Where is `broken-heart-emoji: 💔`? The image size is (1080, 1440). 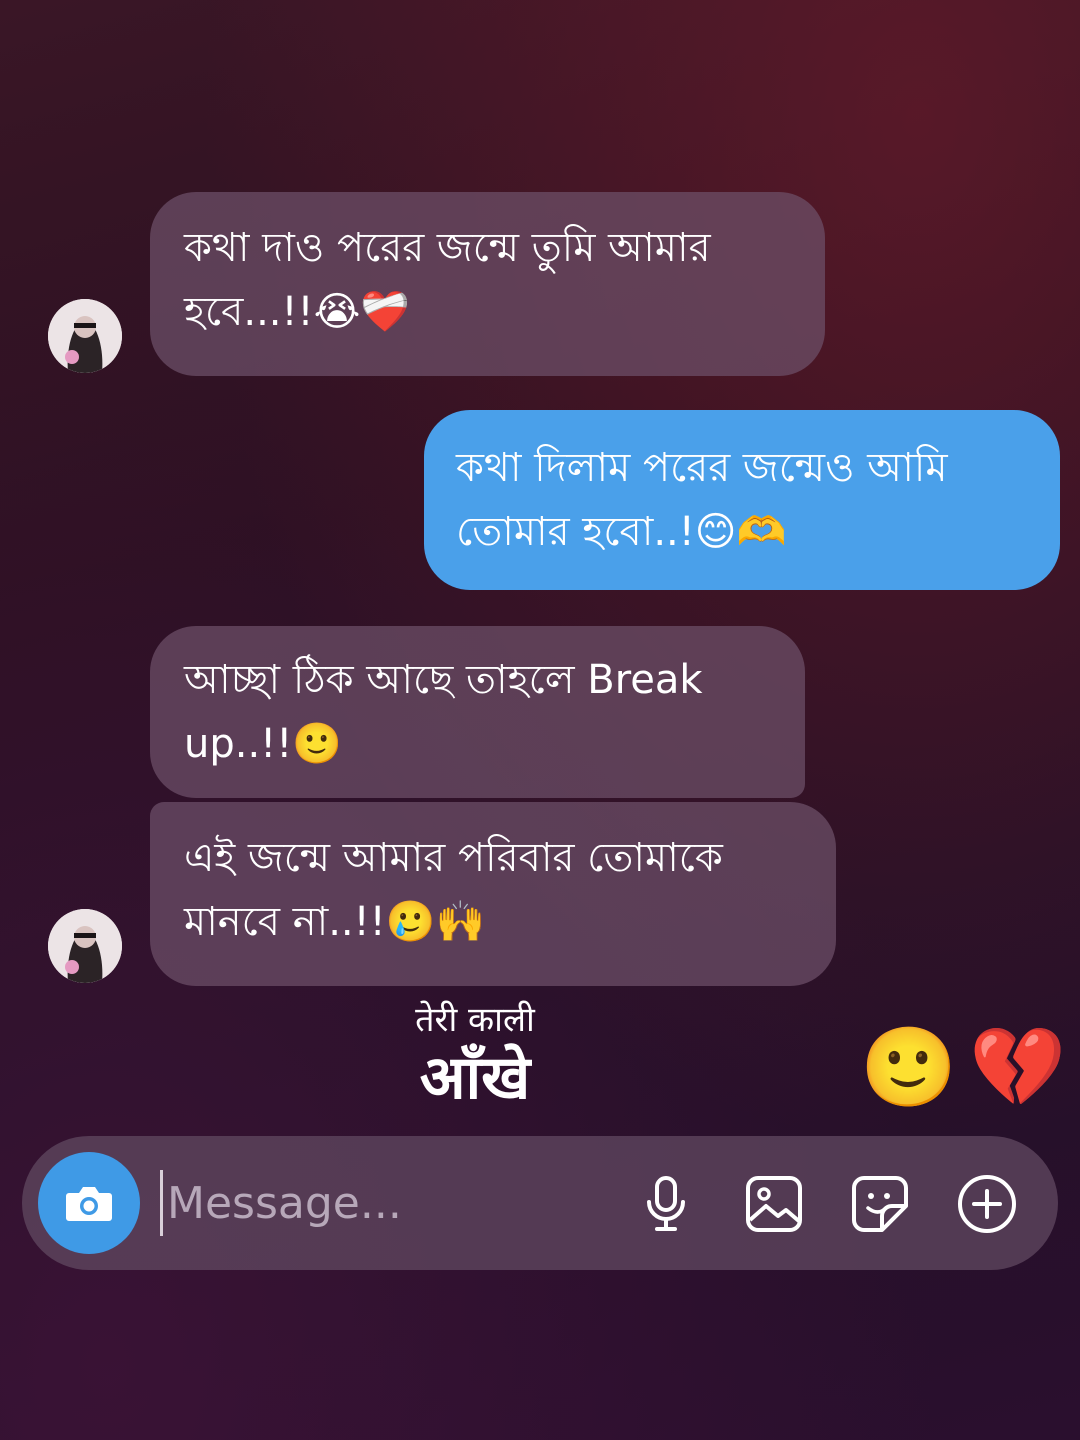
broken-heart-emoji: 💔 is located at coordinates (1018, 1068).